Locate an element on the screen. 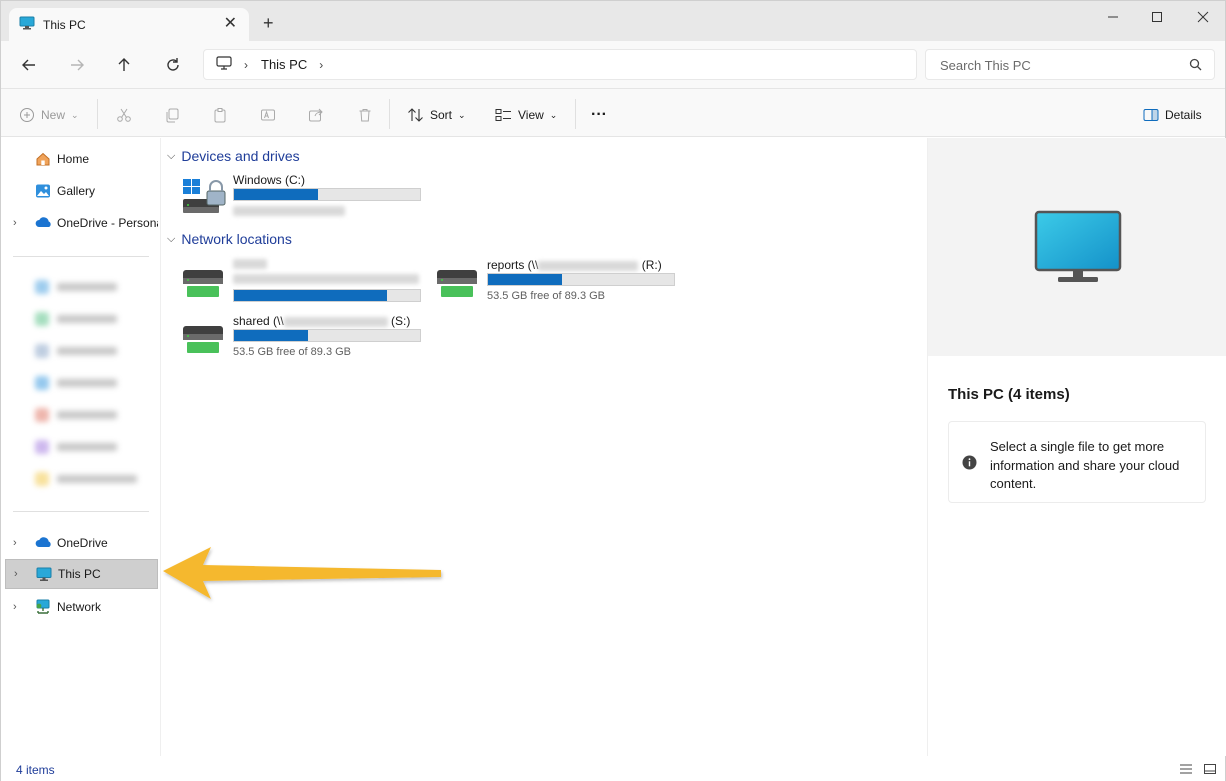 Image resolution: width=1226 pixels, height=781 pixels. paste-button is located at coordinates (220, 115).